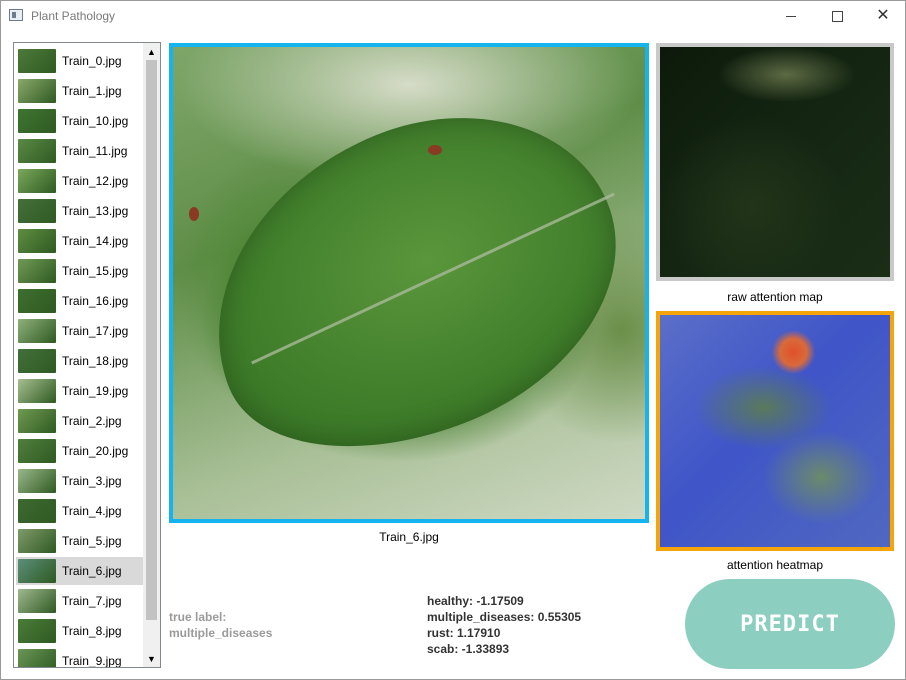 The width and height of the screenshot is (906, 680). Describe the element at coordinates (221, 633) in the screenshot. I see `true-label-value: multiple_diseases` at that location.